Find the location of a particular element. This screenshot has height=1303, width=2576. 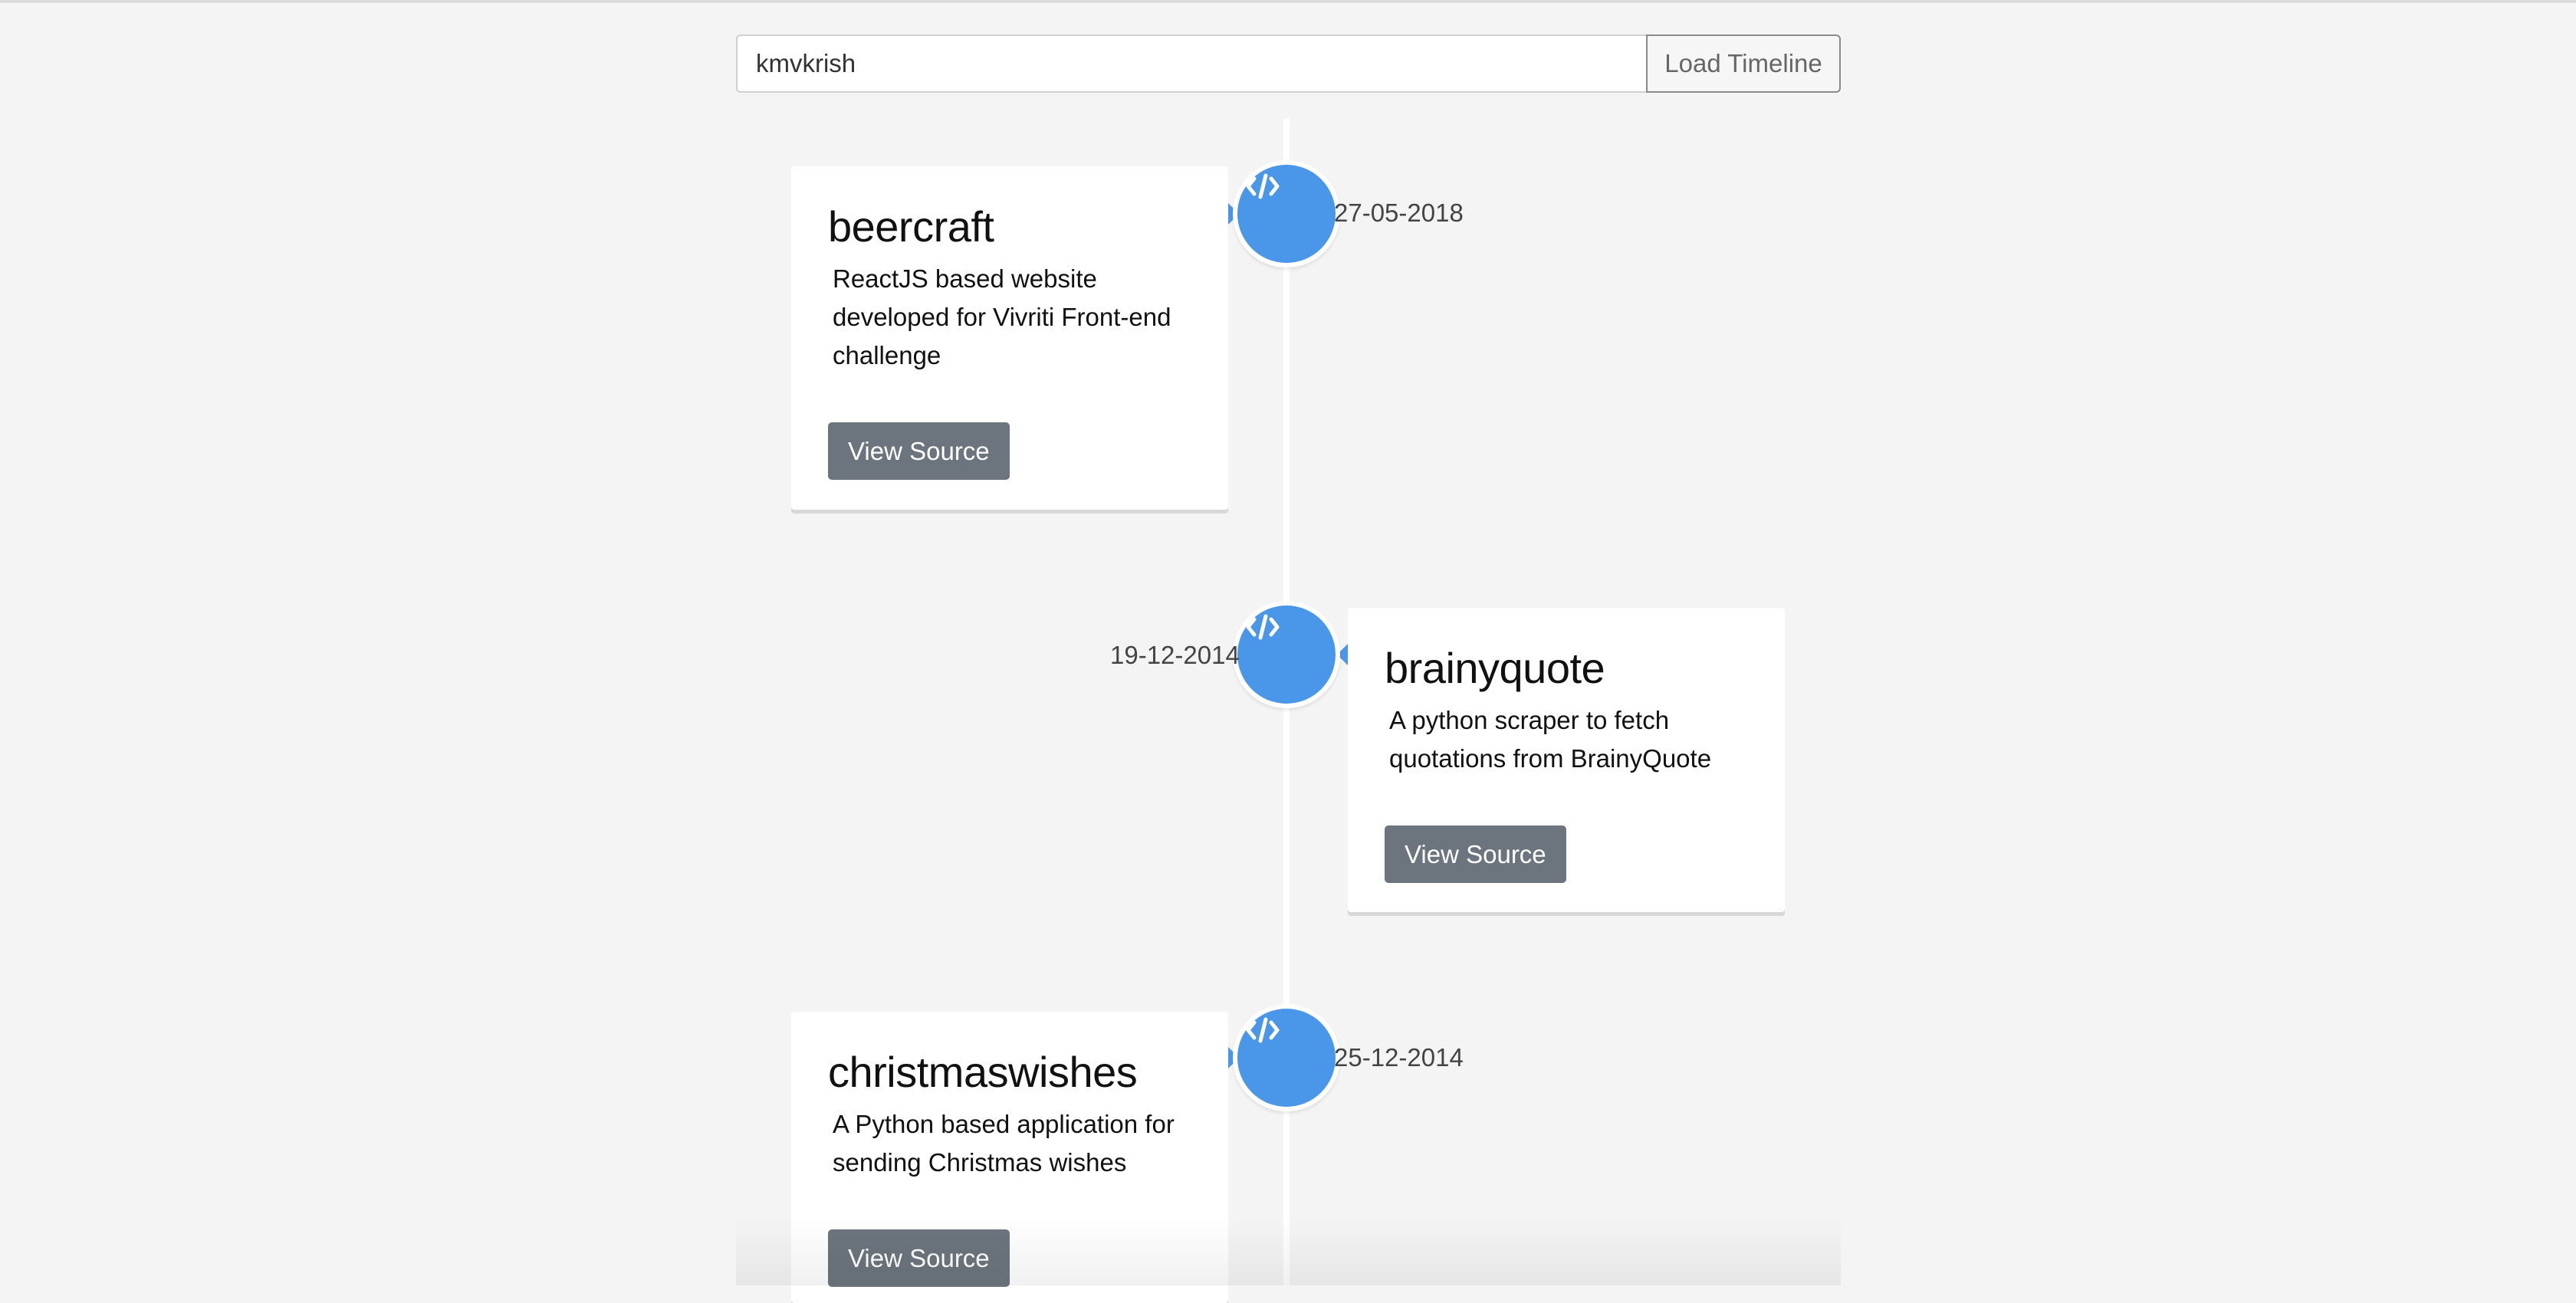

username-input is located at coordinates (1191, 63).